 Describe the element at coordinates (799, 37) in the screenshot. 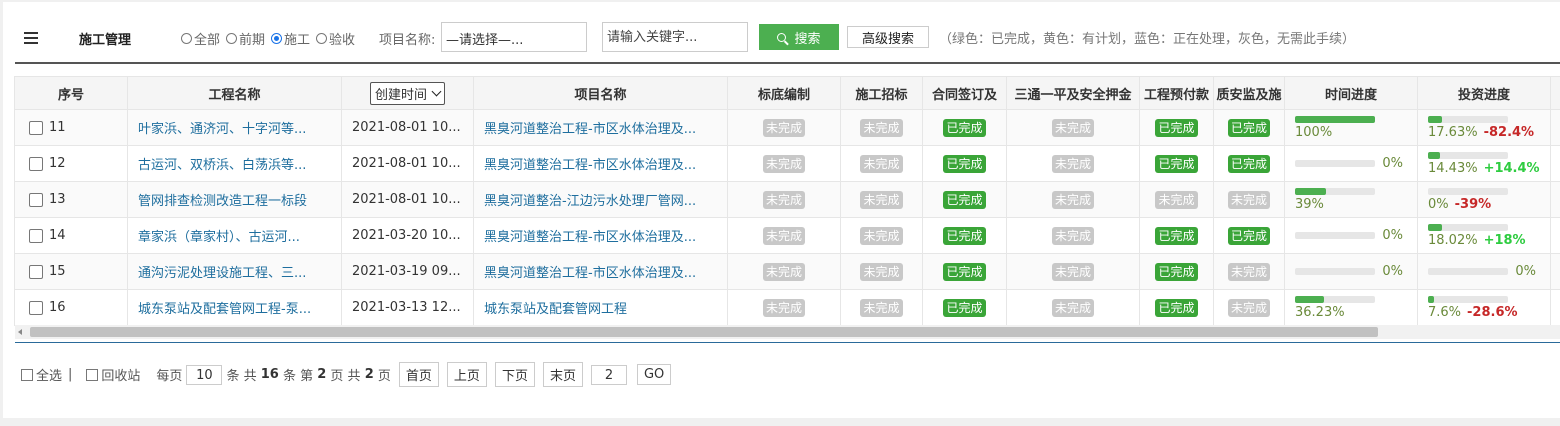

I see `search-button: 搜索` at that location.